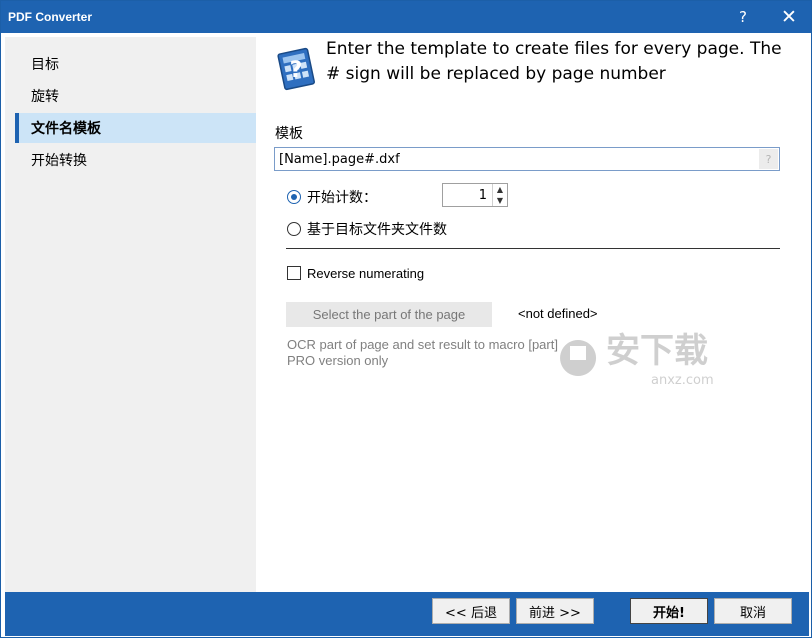  Describe the element at coordinates (500, 189) in the screenshot. I see `chevron-up-icon: ▲` at that location.